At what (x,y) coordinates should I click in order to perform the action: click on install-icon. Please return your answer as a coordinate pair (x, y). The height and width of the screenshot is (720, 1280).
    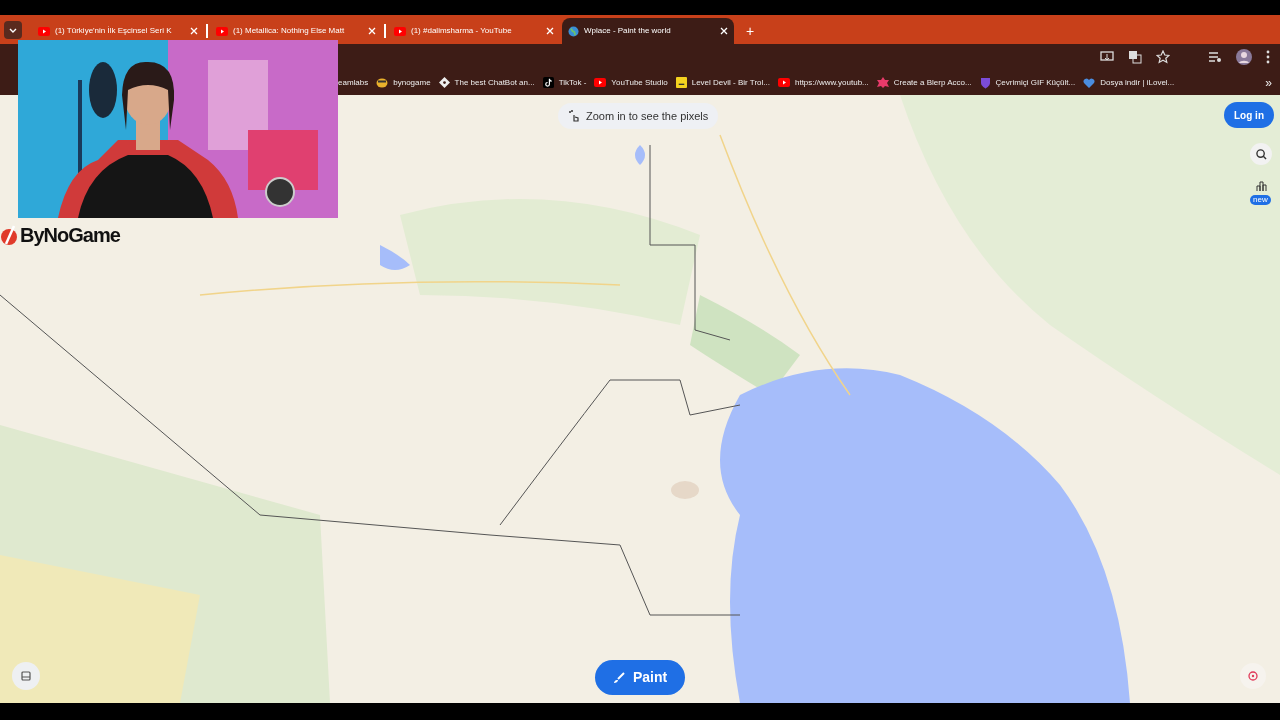
    Looking at the image, I should click on (1107, 57).